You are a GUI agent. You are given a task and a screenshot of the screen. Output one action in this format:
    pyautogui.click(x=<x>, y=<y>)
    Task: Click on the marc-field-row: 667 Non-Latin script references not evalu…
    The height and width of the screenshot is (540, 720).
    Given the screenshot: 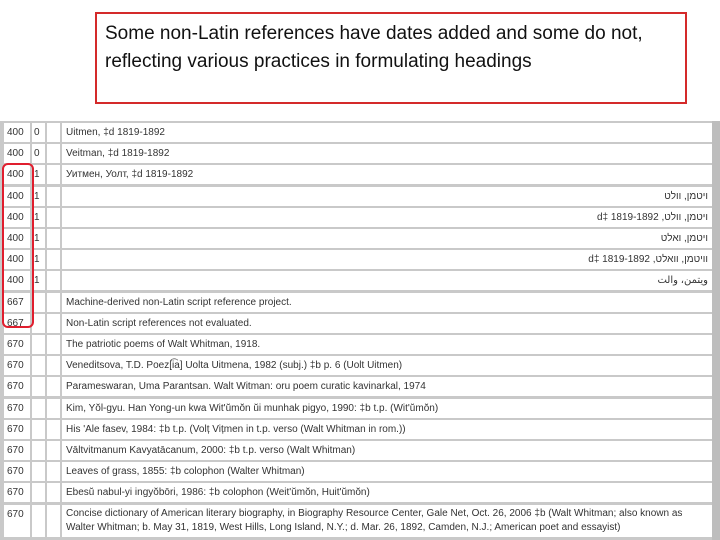 What is the action you would take?
    pyautogui.click(x=360, y=323)
    